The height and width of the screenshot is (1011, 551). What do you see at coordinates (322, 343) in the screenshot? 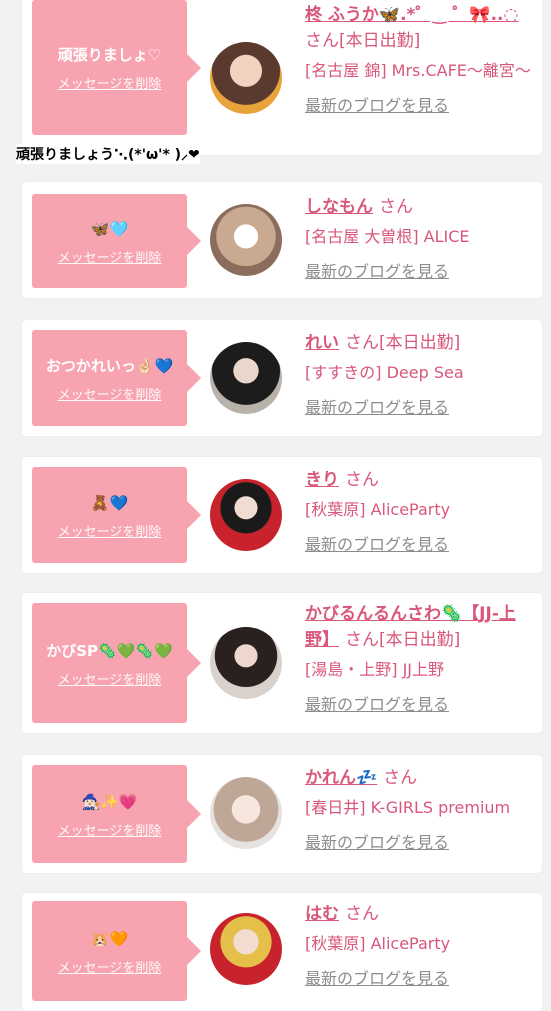
I see `cast-name-link: れい` at bounding box center [322, 343].